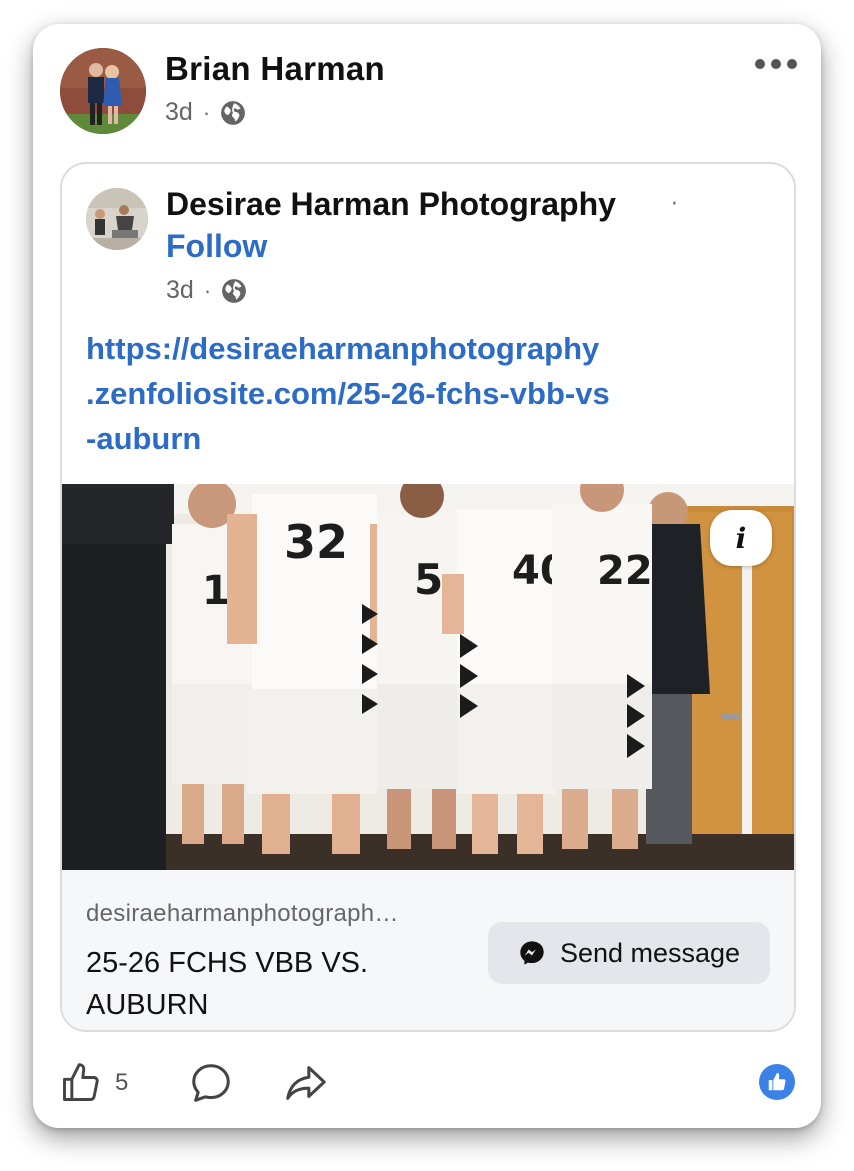  What do you see at coordinates (625, 571) in the screenshot?
I see `svg-text: 22` at bounding box center [625, 571].